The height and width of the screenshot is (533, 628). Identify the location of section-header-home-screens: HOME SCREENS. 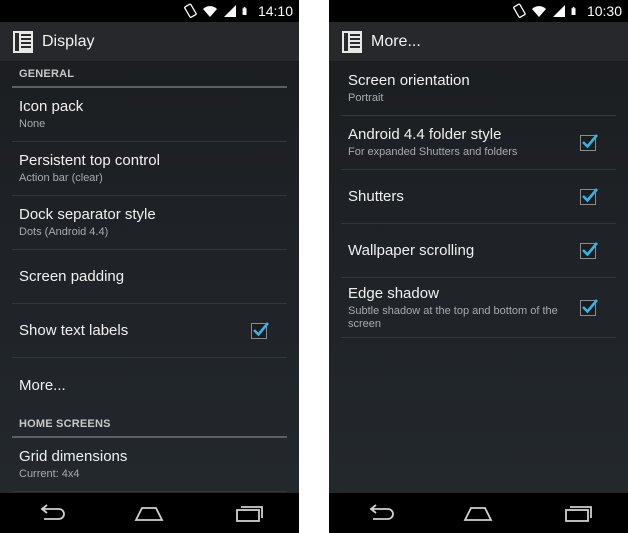
(149, 425).